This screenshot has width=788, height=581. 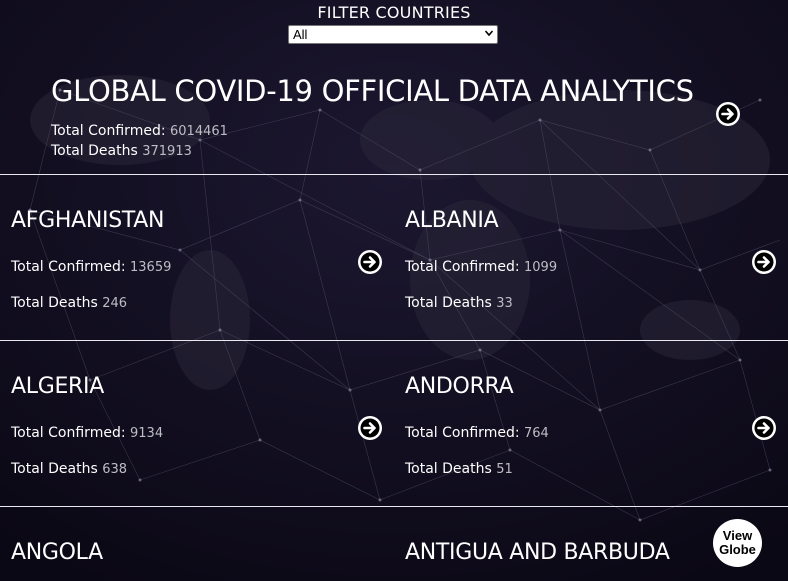 I want to click on deaths-value: 51, so click(x=504, y=469).